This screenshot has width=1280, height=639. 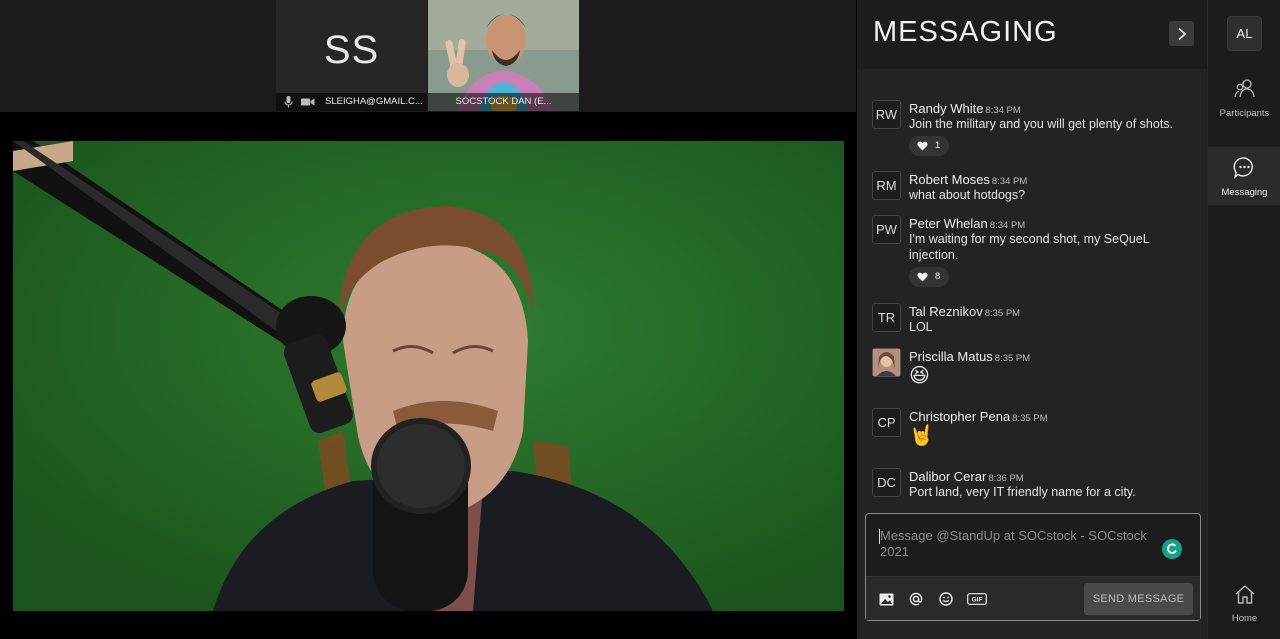 What do you see at coordinates (886, 422) in the screenshot?
I see `author-avatar: CP` at bounding box center [886, 422].